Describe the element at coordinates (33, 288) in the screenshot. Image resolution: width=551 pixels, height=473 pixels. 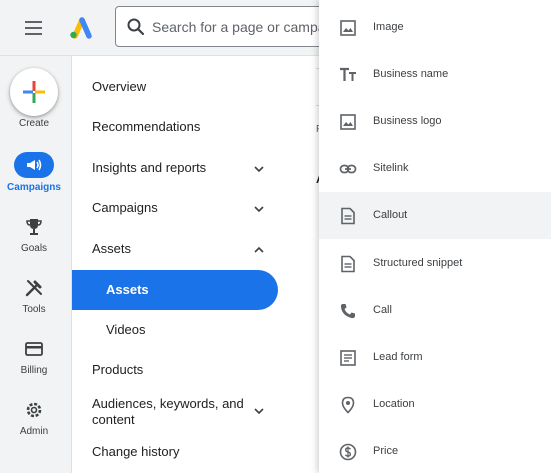
I see `tools-icon` at that location.